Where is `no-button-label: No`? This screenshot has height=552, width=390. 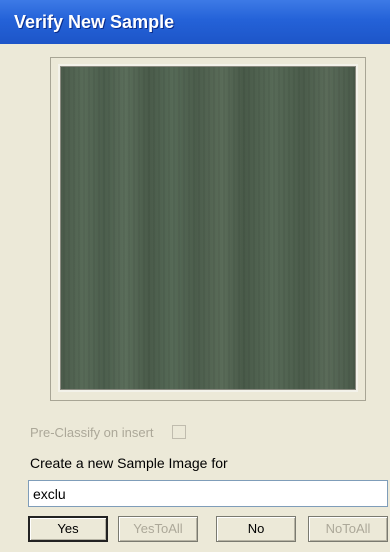
no-button-label: No is located at coordinates (256, 528).